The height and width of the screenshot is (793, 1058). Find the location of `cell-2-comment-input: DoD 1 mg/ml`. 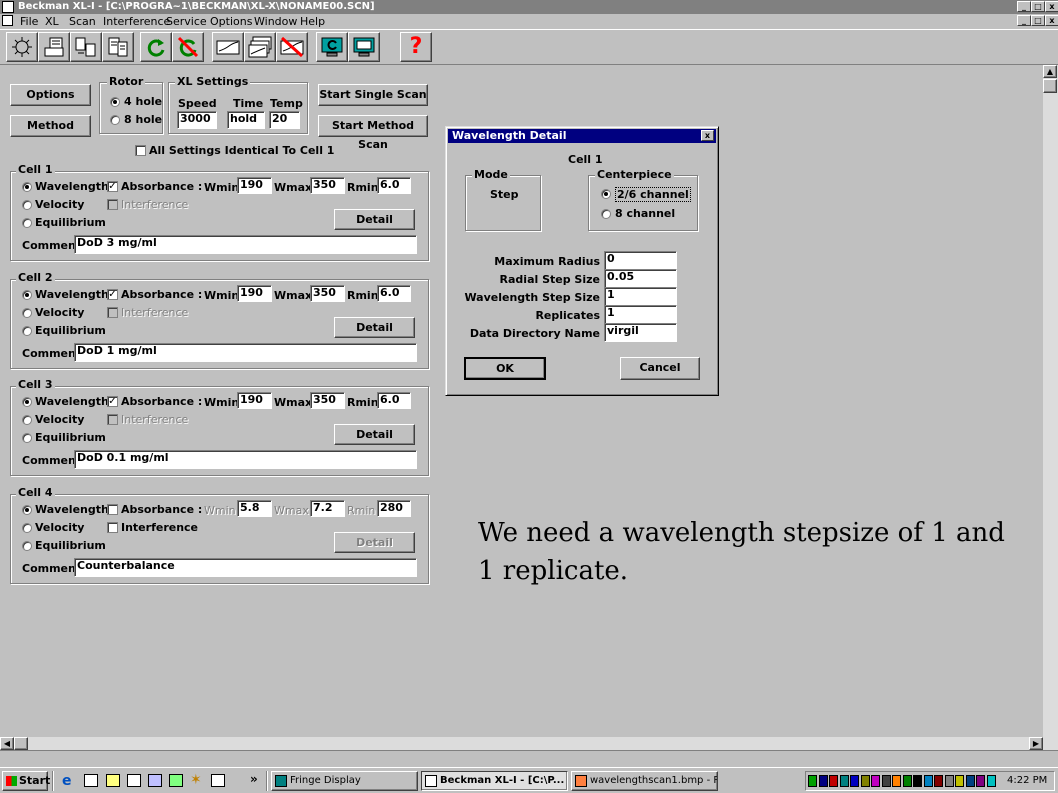

cell-2-comment-input: DoD 1 mg/ml is located at coordinates (245, 352).